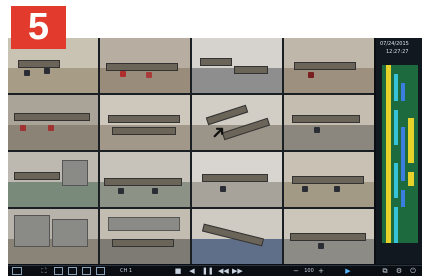  I want to click on export-icon: ⧉, so click(385, 271).